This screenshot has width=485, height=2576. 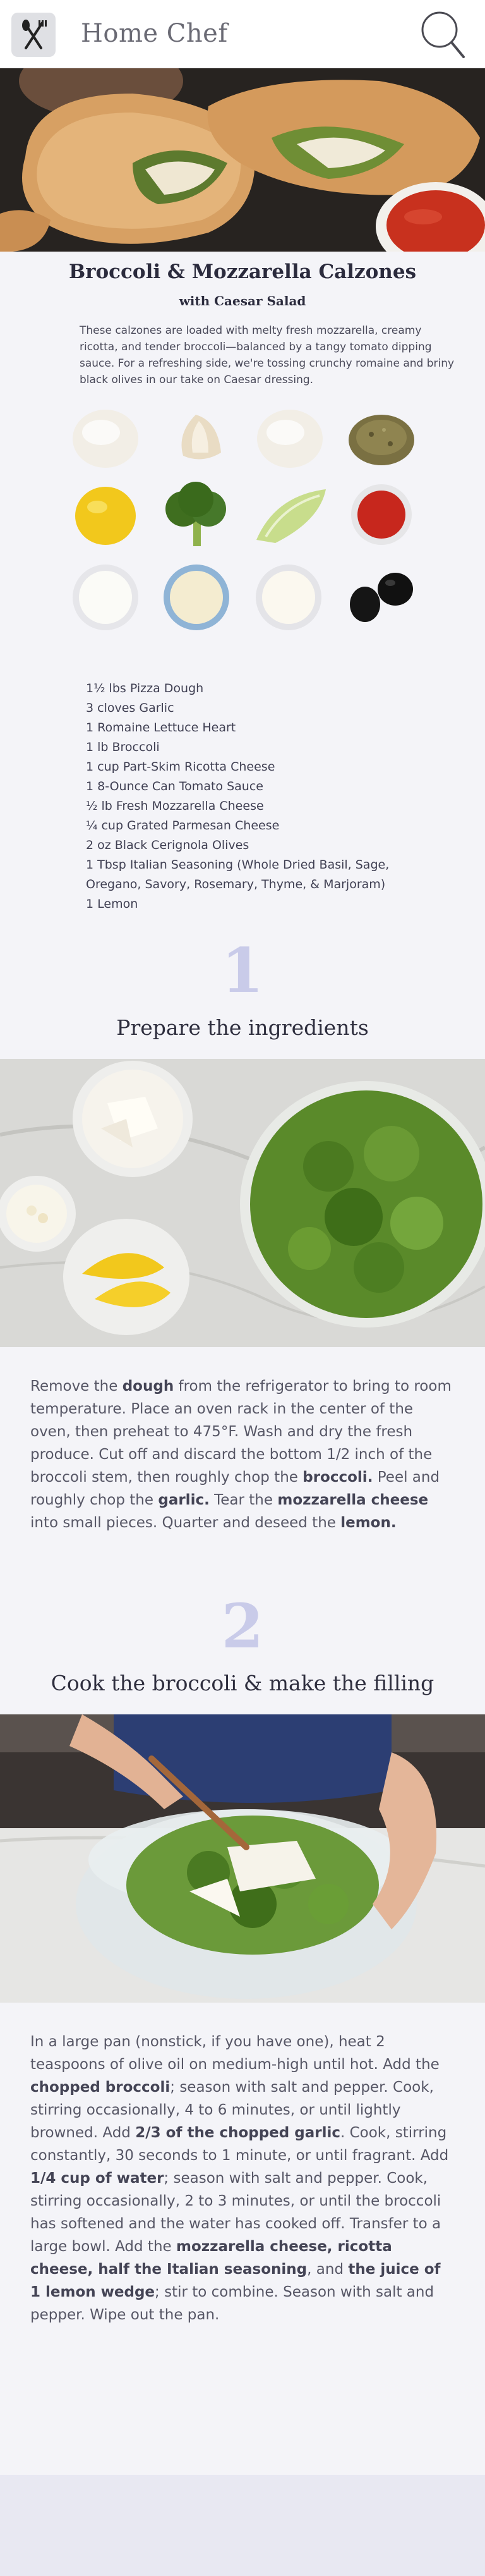 I want to click on pizza-dough-image, so click(x=105, y=439).